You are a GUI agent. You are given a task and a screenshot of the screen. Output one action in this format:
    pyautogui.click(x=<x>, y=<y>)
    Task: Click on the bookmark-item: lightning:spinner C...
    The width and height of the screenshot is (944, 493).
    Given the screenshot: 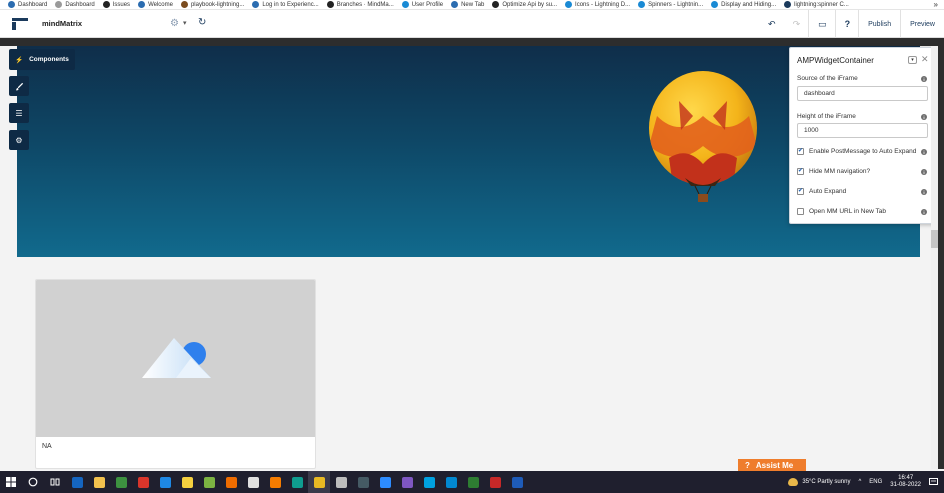 What is the action you would take?
    pyautogui.click(x=820, y=4)
    